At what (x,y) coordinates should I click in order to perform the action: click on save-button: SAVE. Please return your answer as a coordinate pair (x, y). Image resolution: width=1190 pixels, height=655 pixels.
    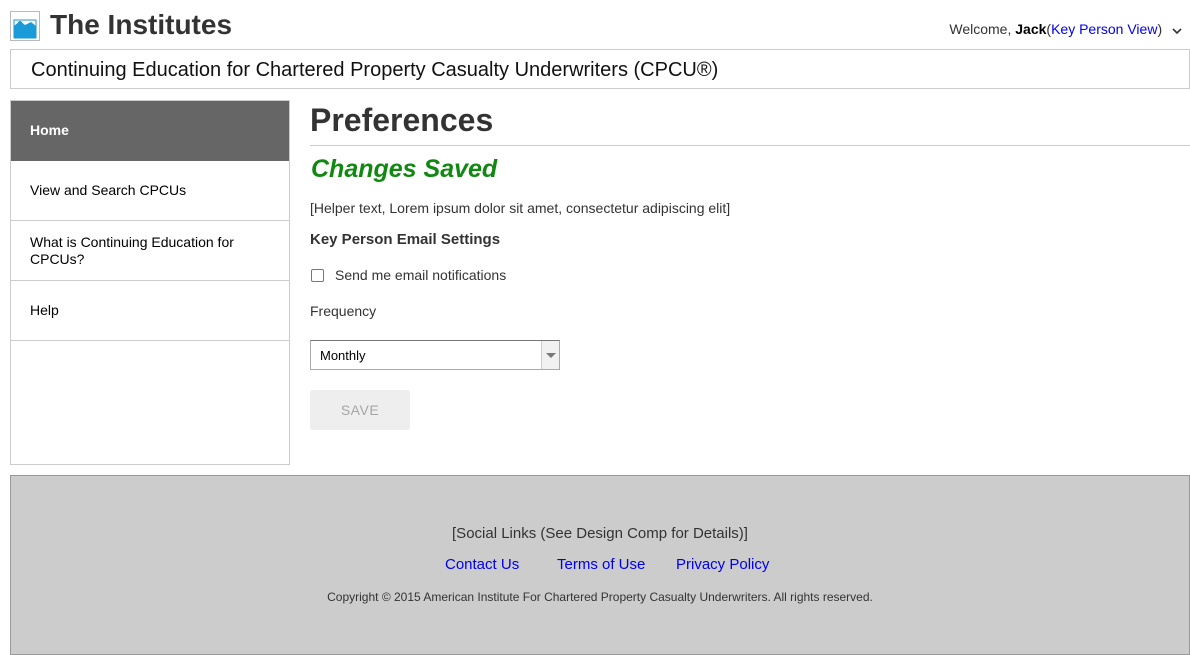
    Looking at the image, I should click on (360, 410).